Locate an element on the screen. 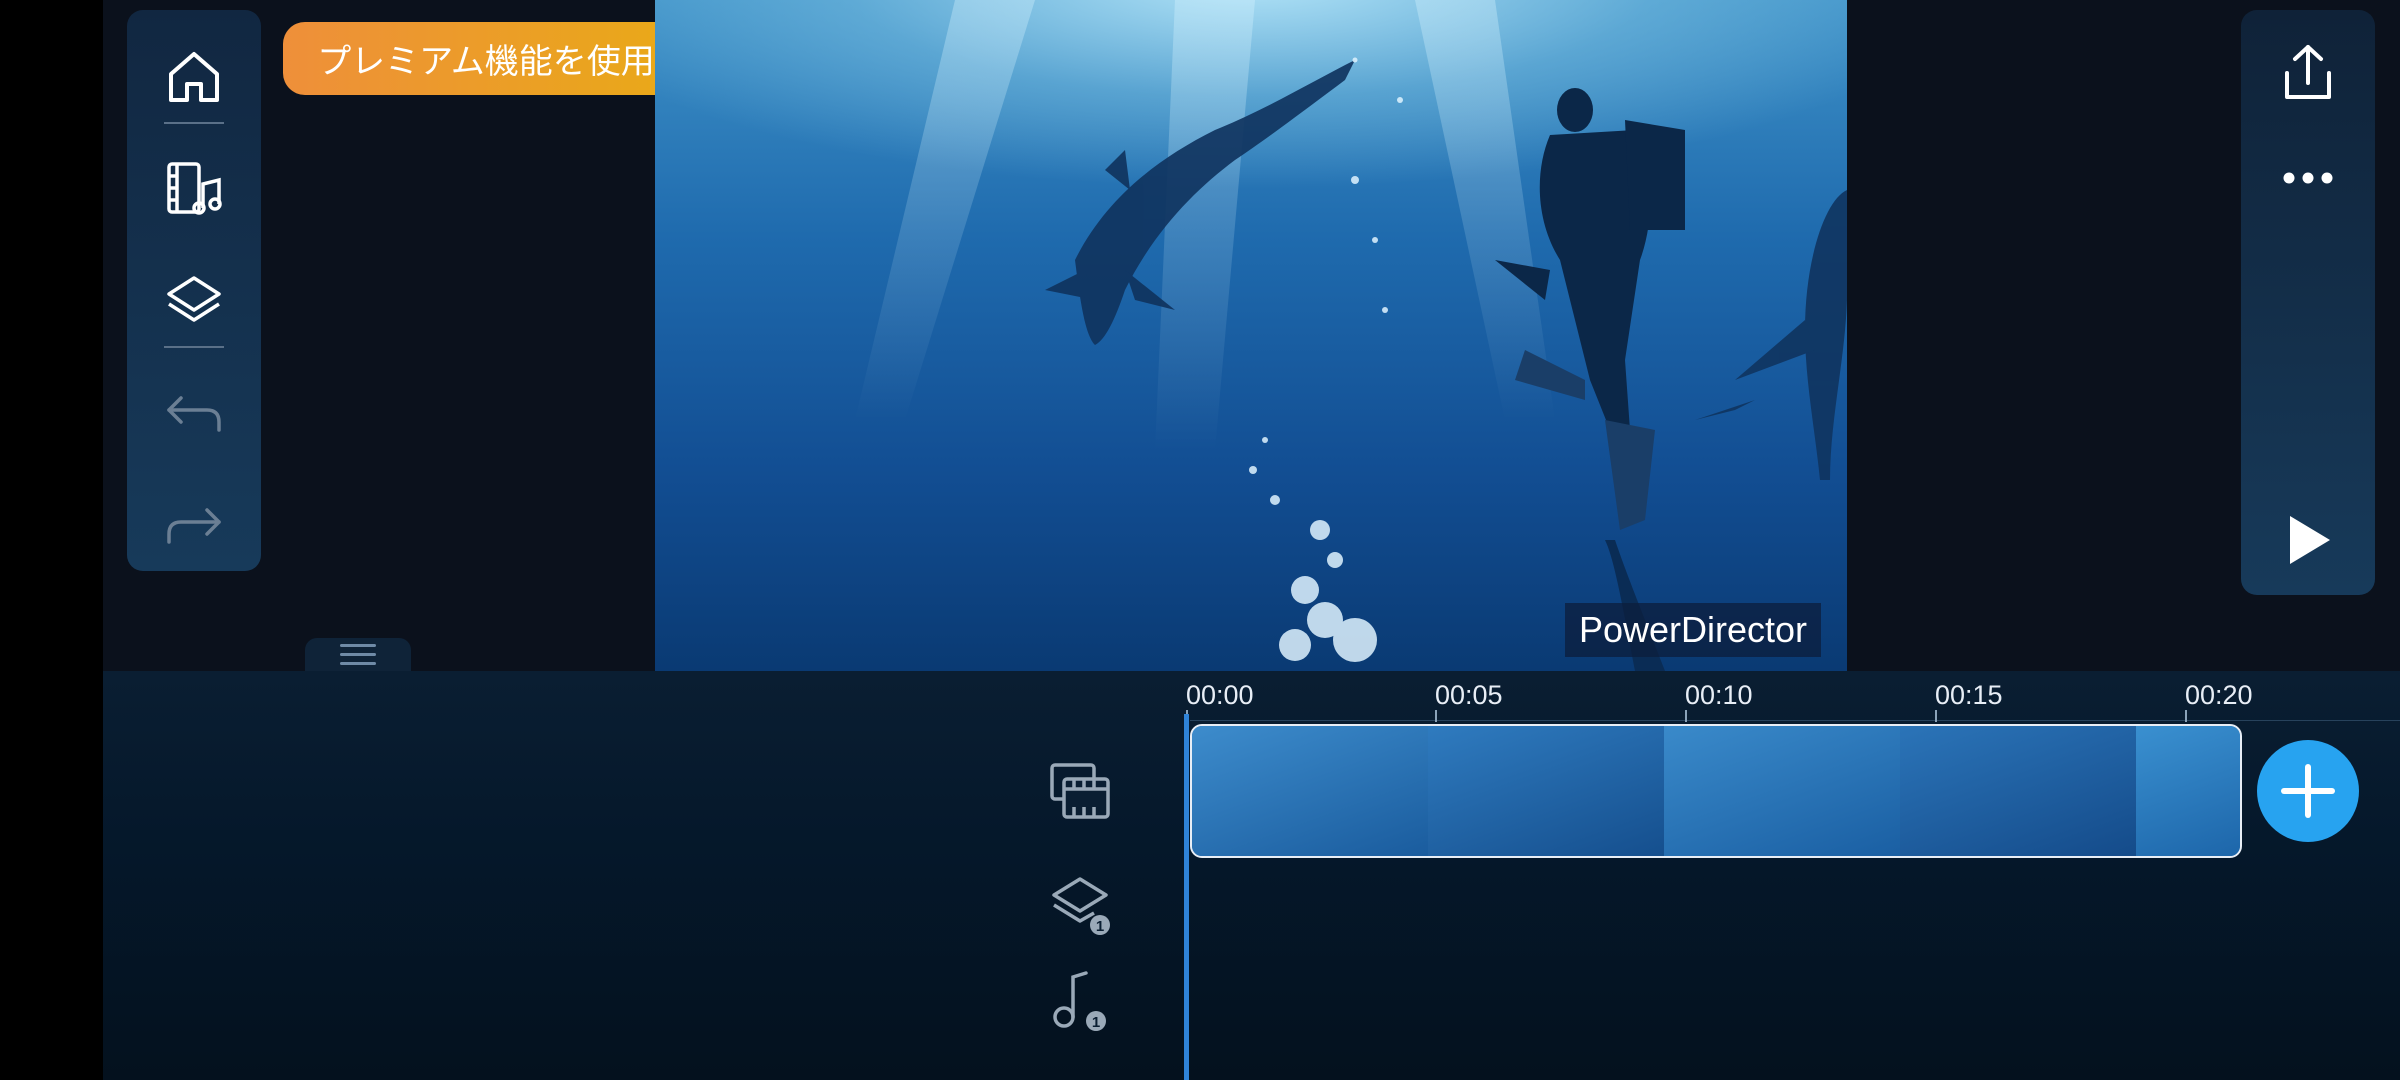 This screenshot has height=1080, width=2400. right-toolbar is located at coordinates (2308, 302).